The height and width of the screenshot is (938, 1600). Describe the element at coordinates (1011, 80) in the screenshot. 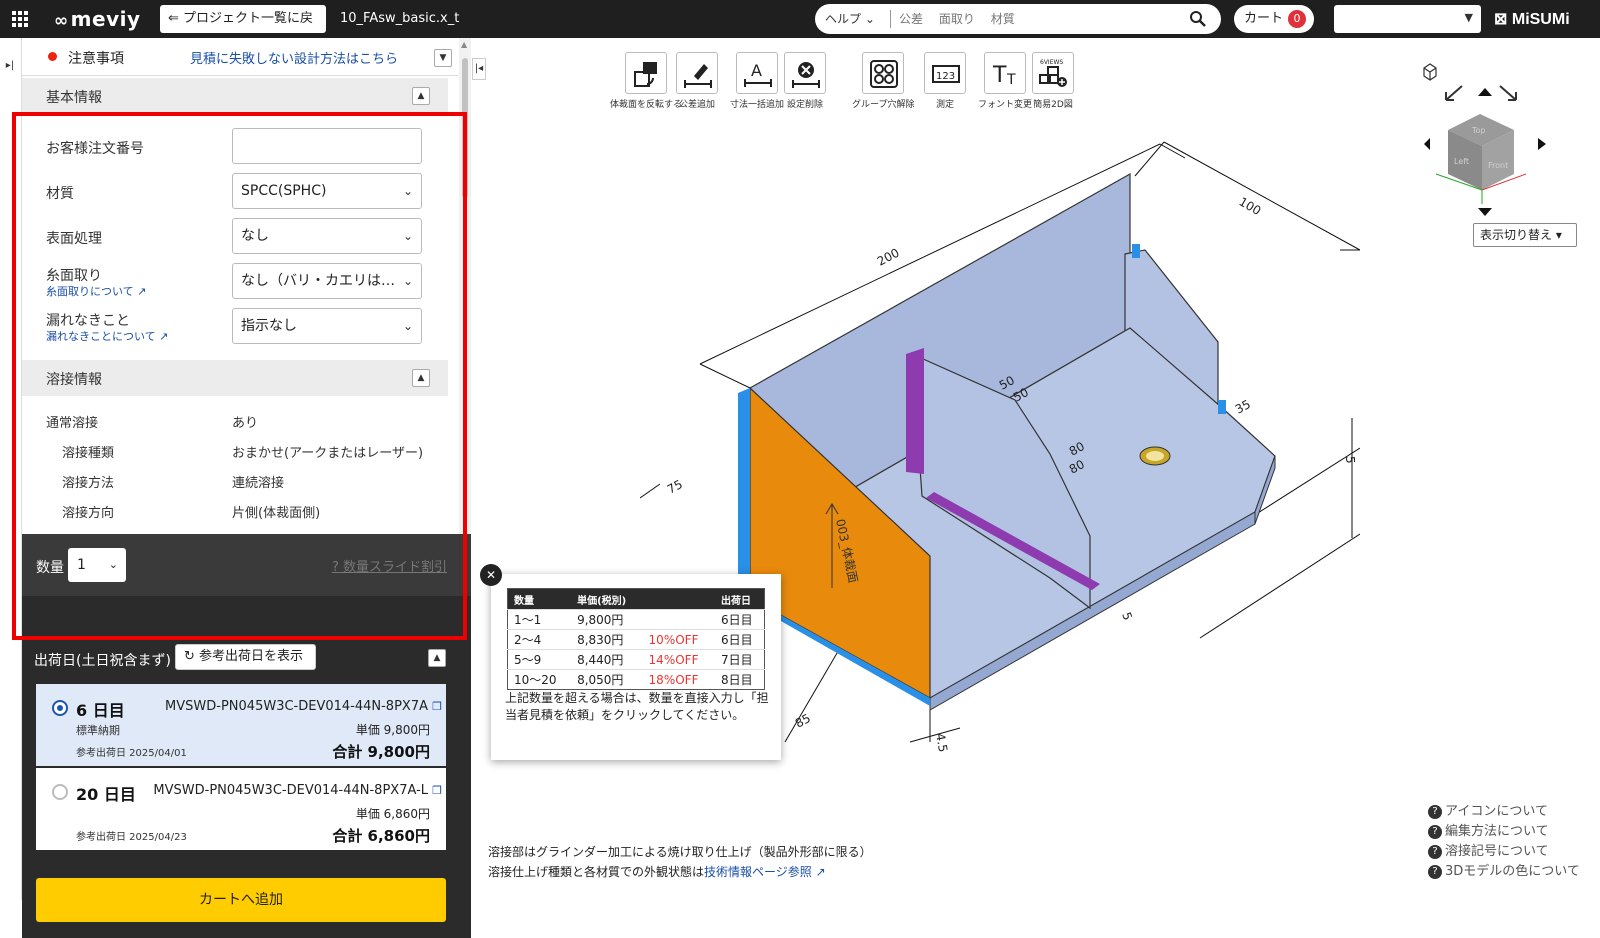

I see `svg-text: T` at that location.